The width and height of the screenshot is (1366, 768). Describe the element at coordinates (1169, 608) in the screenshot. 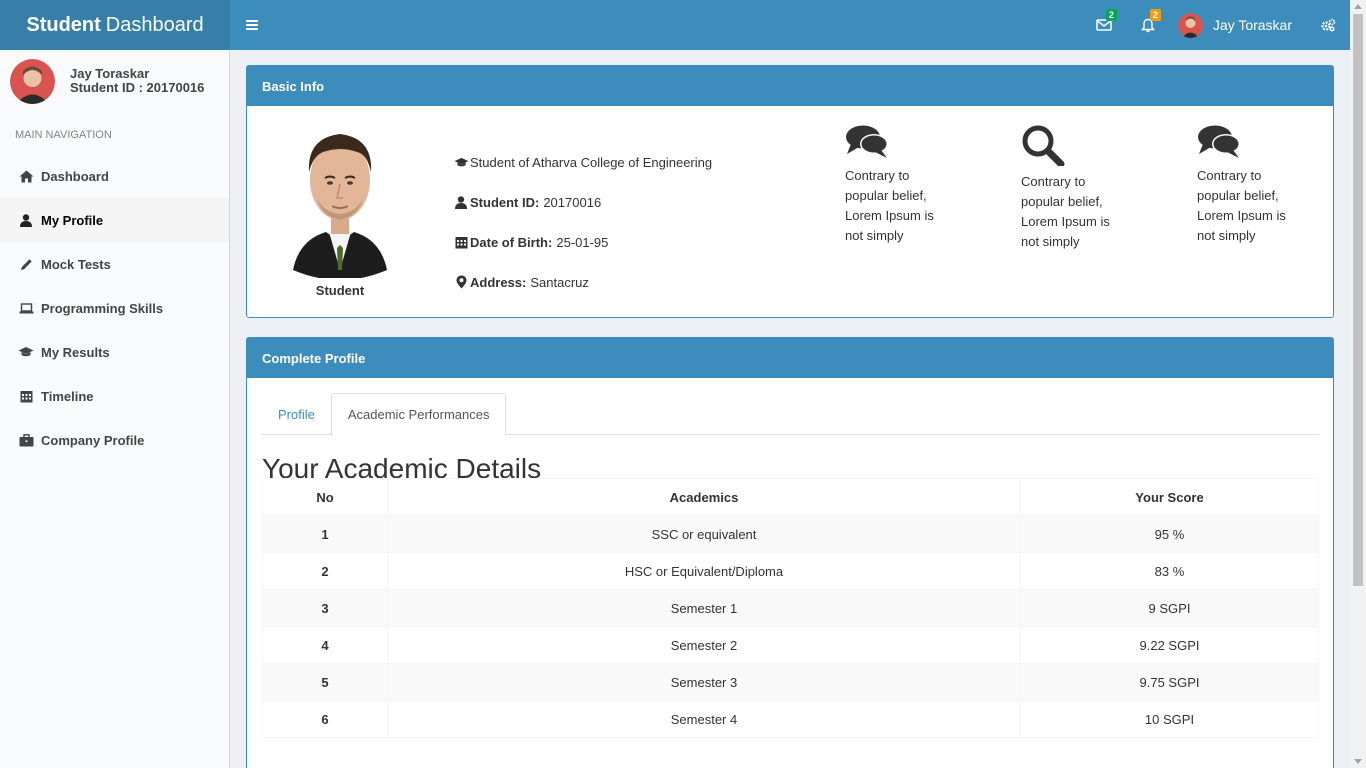

I see `table-cell: 9 SGPI` at that location.